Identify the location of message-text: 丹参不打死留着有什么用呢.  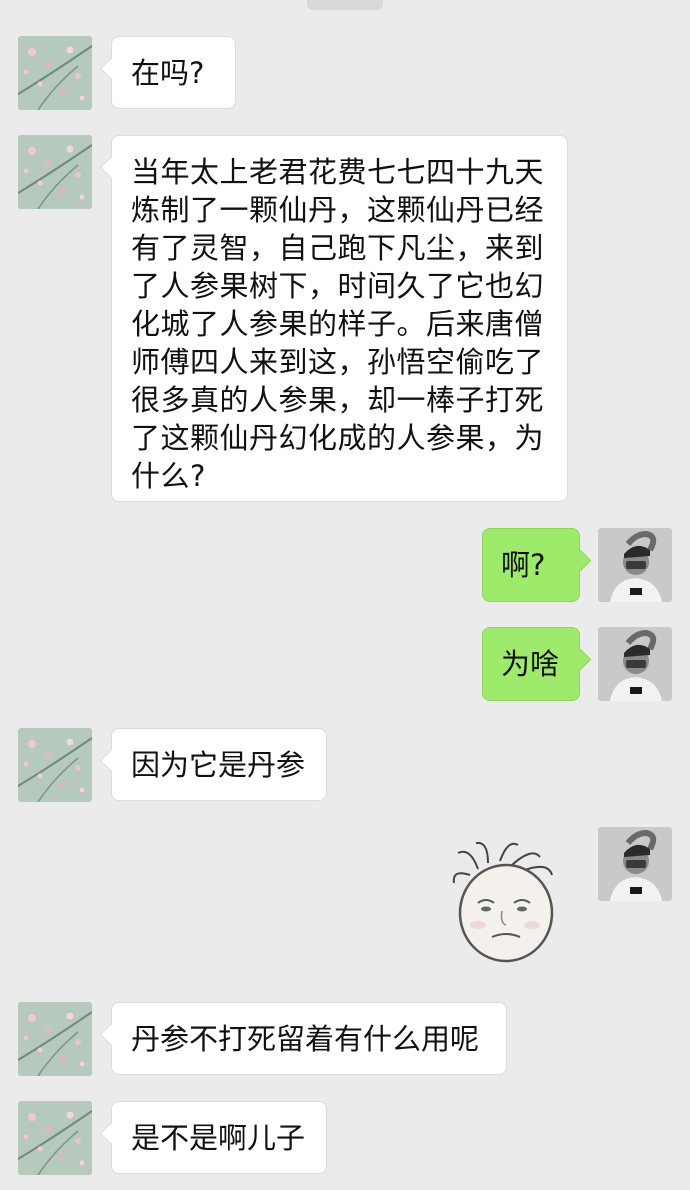
(305, 1039).